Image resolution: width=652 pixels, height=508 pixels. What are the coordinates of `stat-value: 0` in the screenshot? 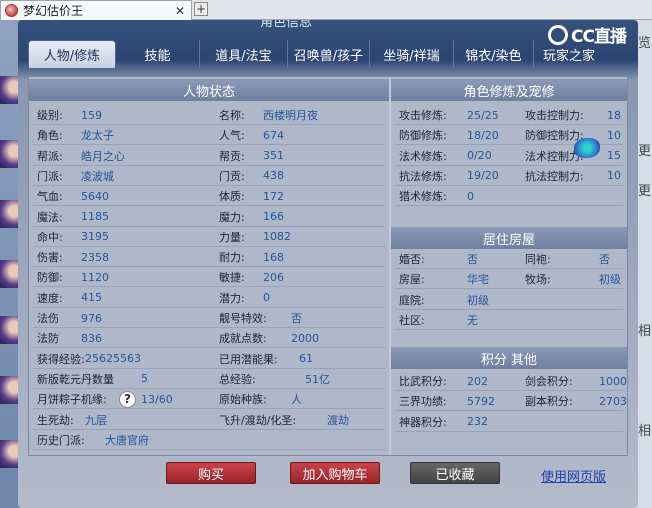 It's located at (266, 298).